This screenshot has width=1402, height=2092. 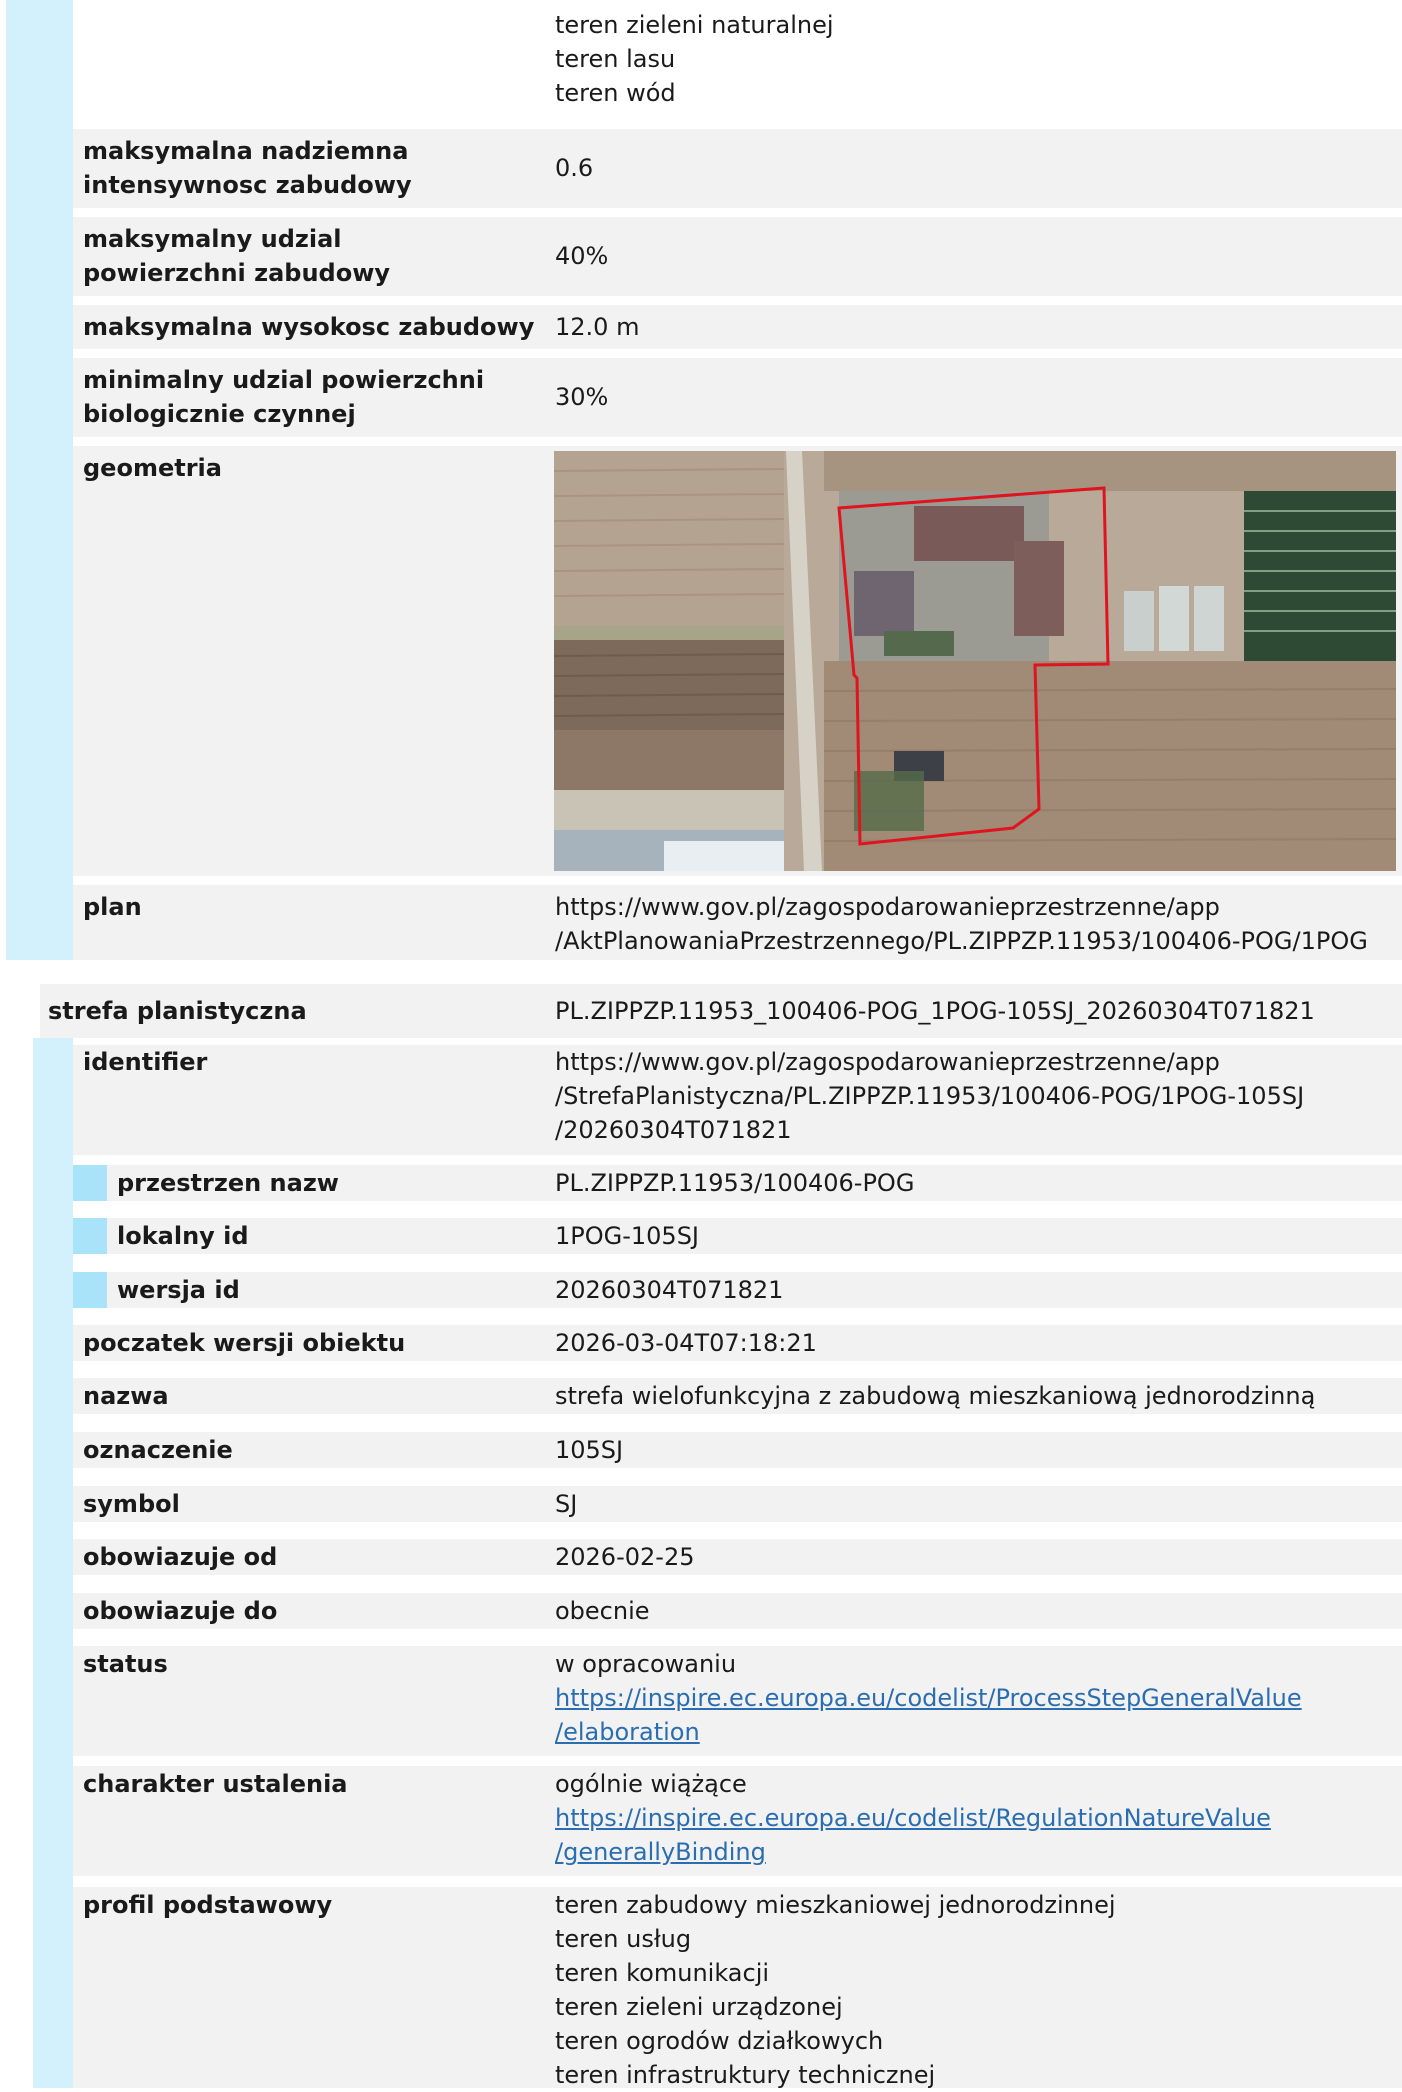 What do you see at coordinates (745, 2075) in the screenshot?
I see `list-item: teren infrastruktury technicznej` at bounding box center [745, 2075].